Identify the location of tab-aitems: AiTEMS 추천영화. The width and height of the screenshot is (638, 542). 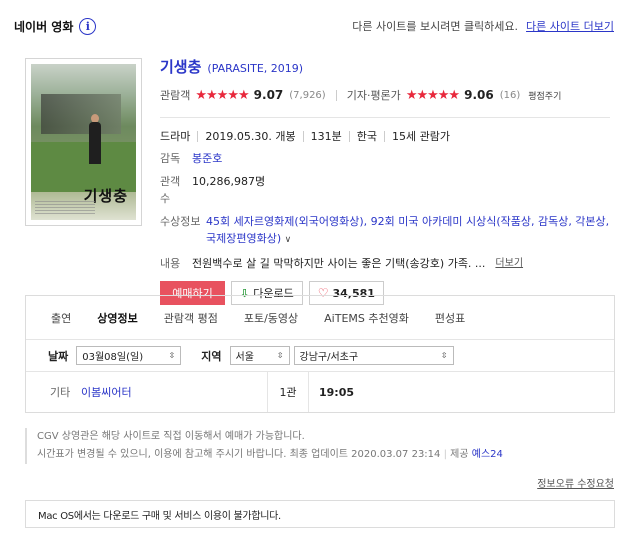
(366, 318).